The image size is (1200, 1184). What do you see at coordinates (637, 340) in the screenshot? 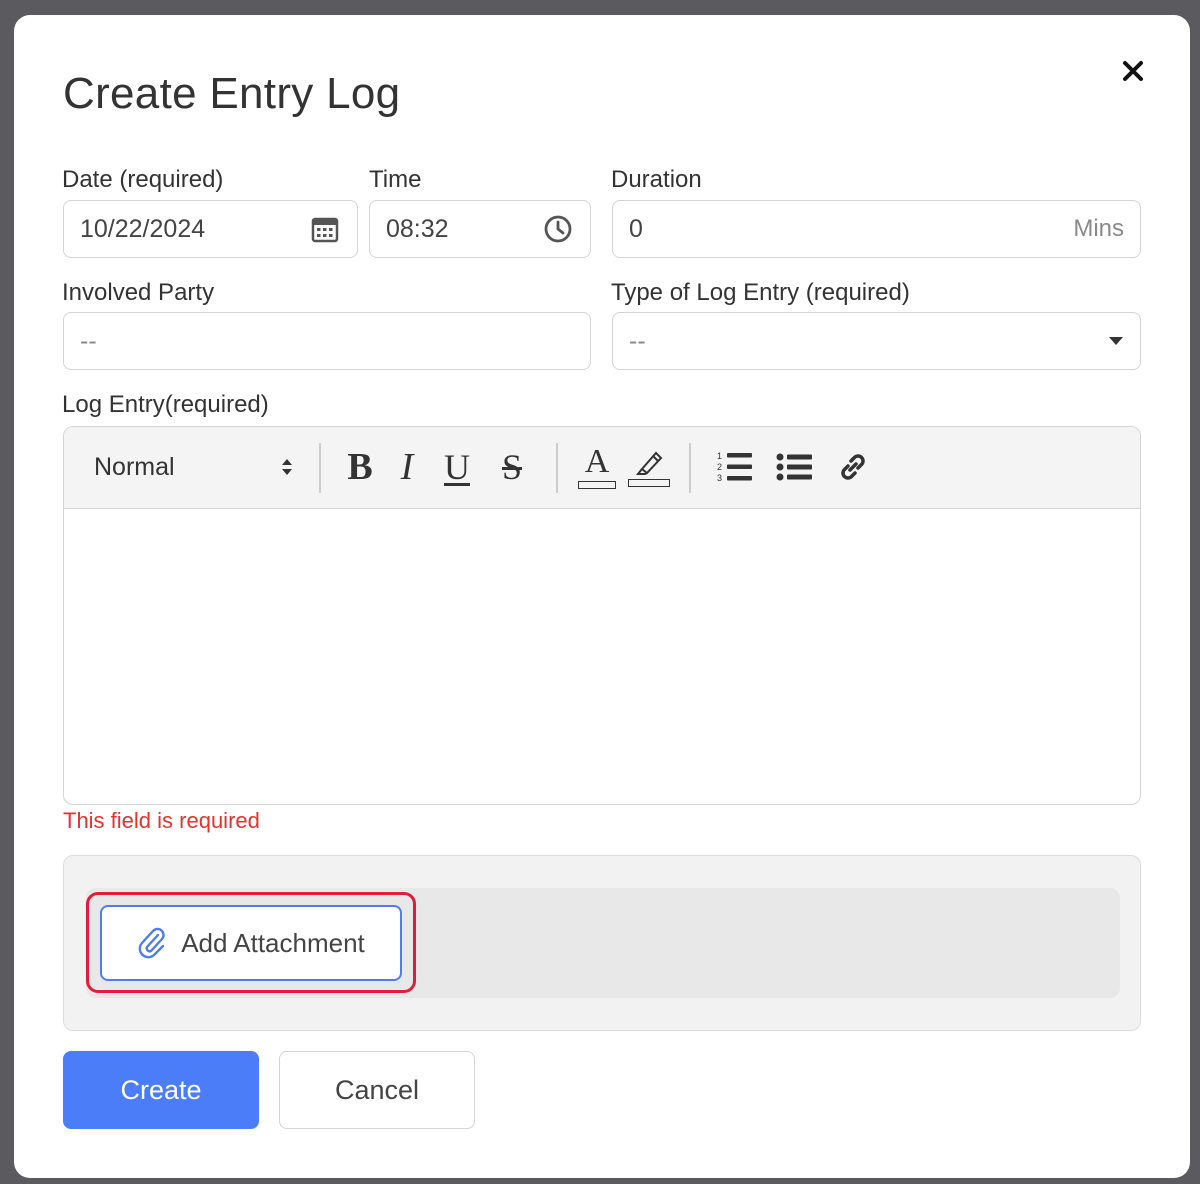
I see `log-type-selected: --` at bounding box center [637, 340].